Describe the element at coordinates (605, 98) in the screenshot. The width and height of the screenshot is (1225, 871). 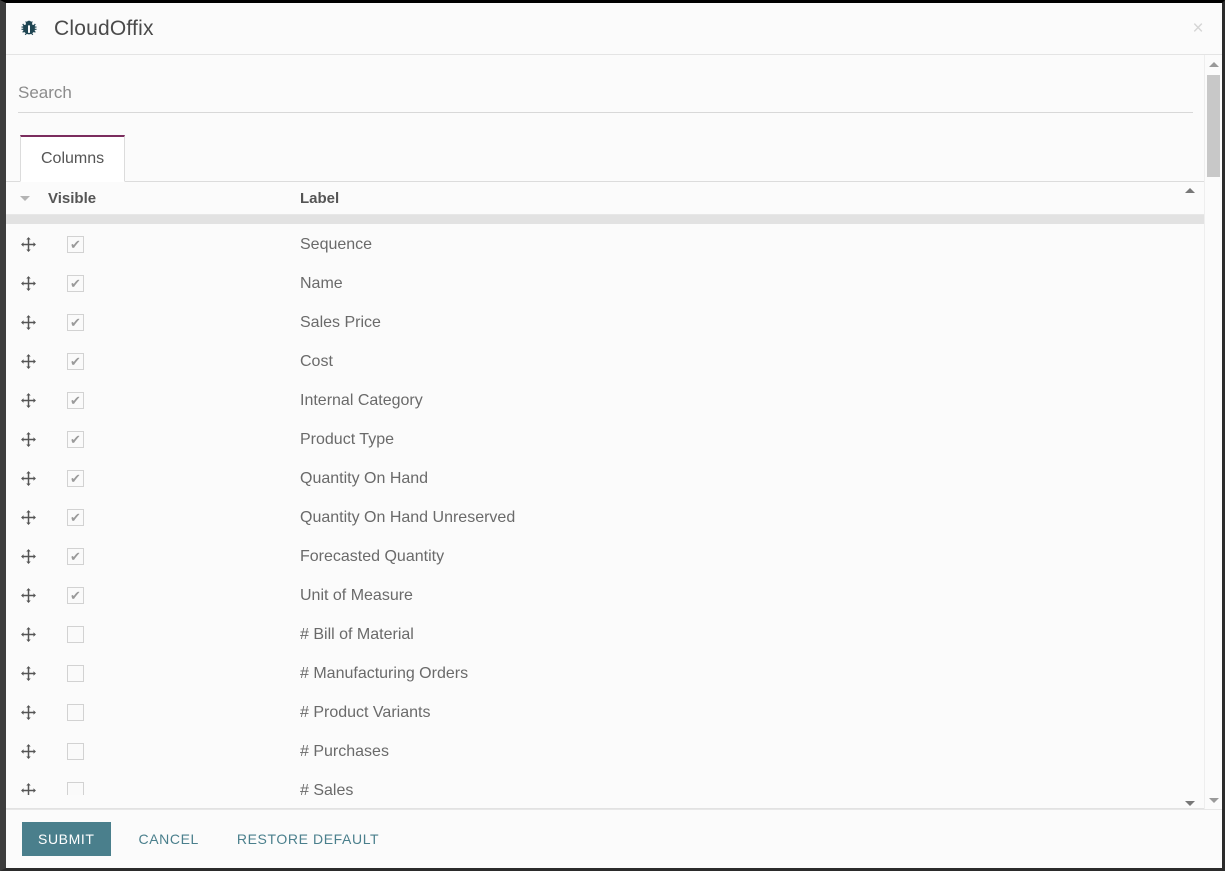
I see `search-input` at that location.